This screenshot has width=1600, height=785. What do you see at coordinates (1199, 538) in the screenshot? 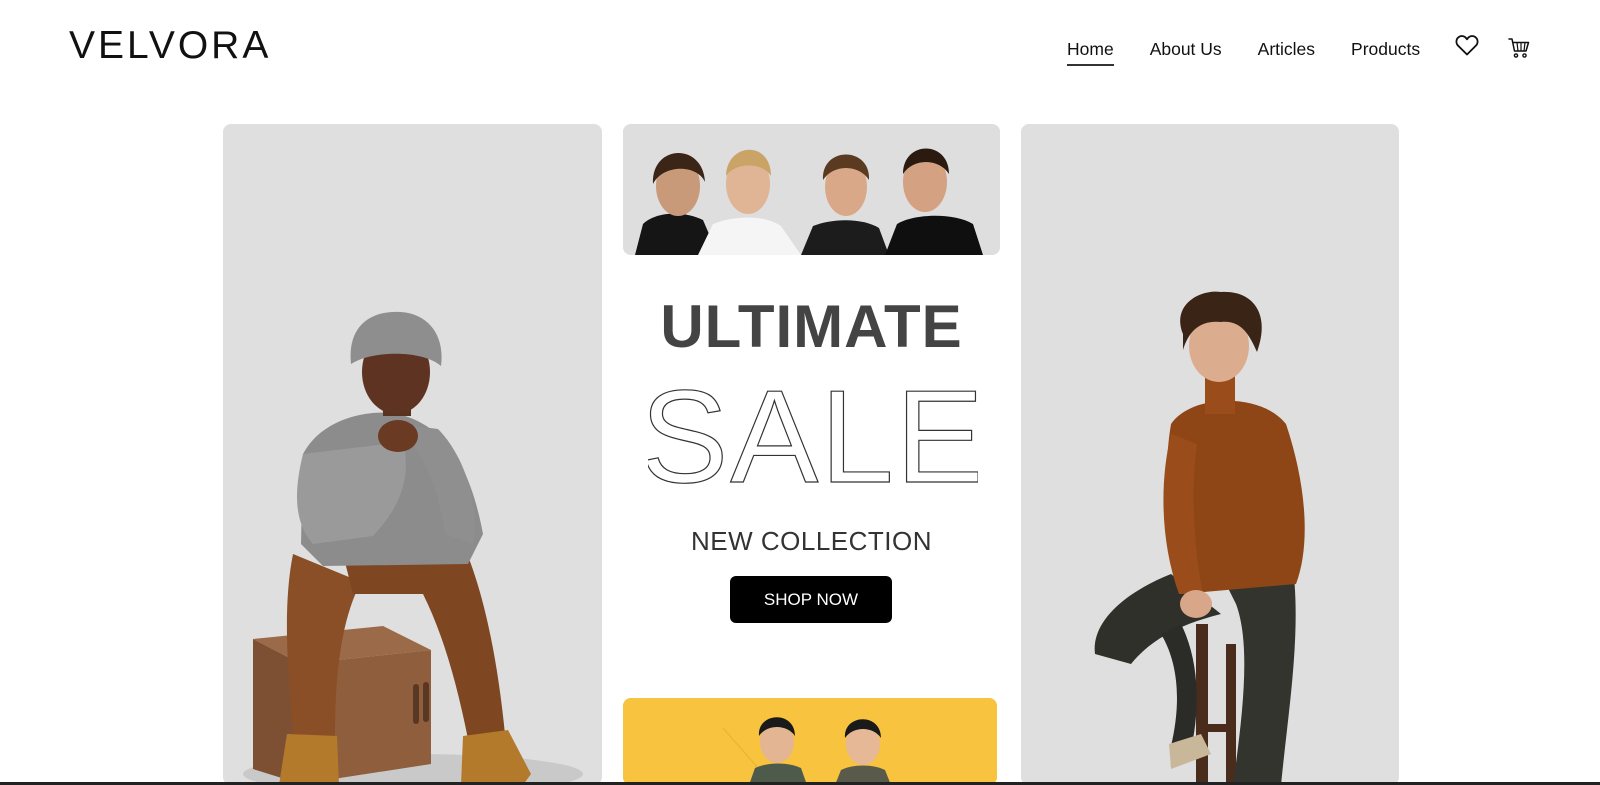
I see `model-leaning-on-stool-illustration` at bounding box center [1199, 538].